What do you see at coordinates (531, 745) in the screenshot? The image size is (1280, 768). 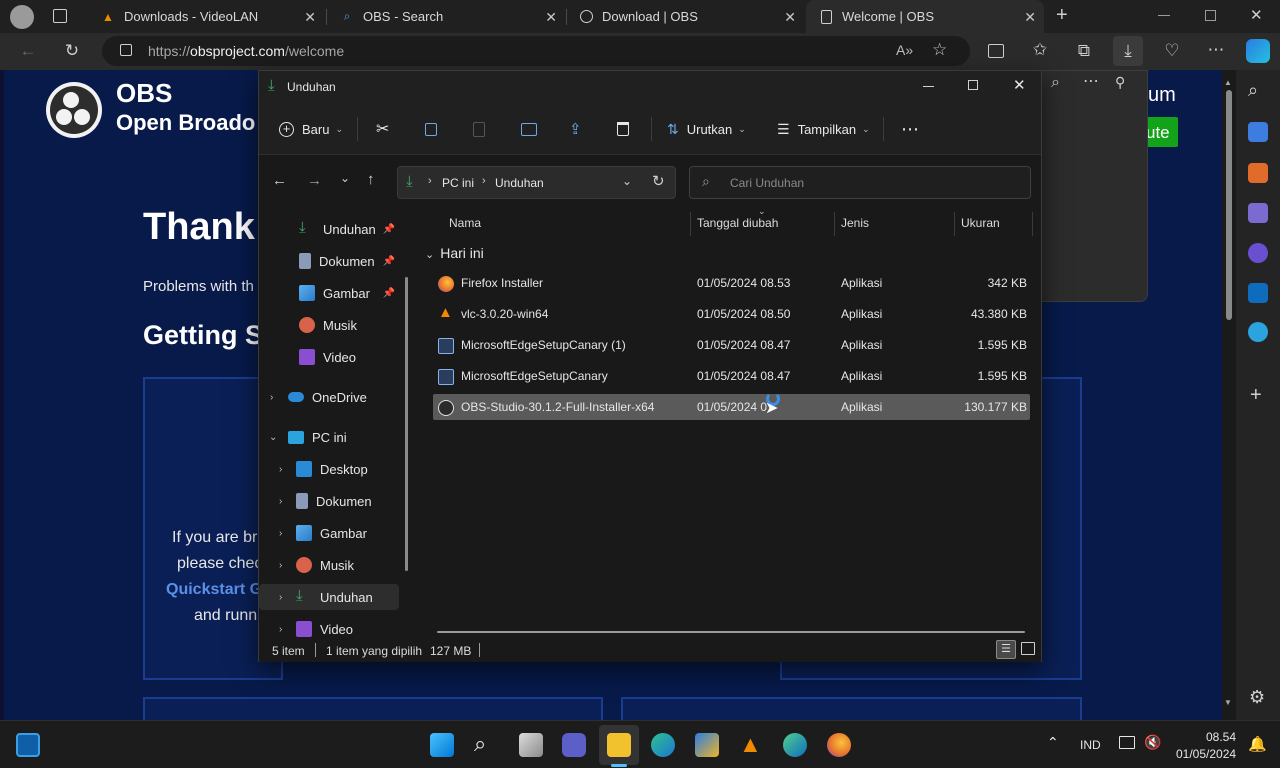 I see `task-view-icon` at bounding box center [531, 745].